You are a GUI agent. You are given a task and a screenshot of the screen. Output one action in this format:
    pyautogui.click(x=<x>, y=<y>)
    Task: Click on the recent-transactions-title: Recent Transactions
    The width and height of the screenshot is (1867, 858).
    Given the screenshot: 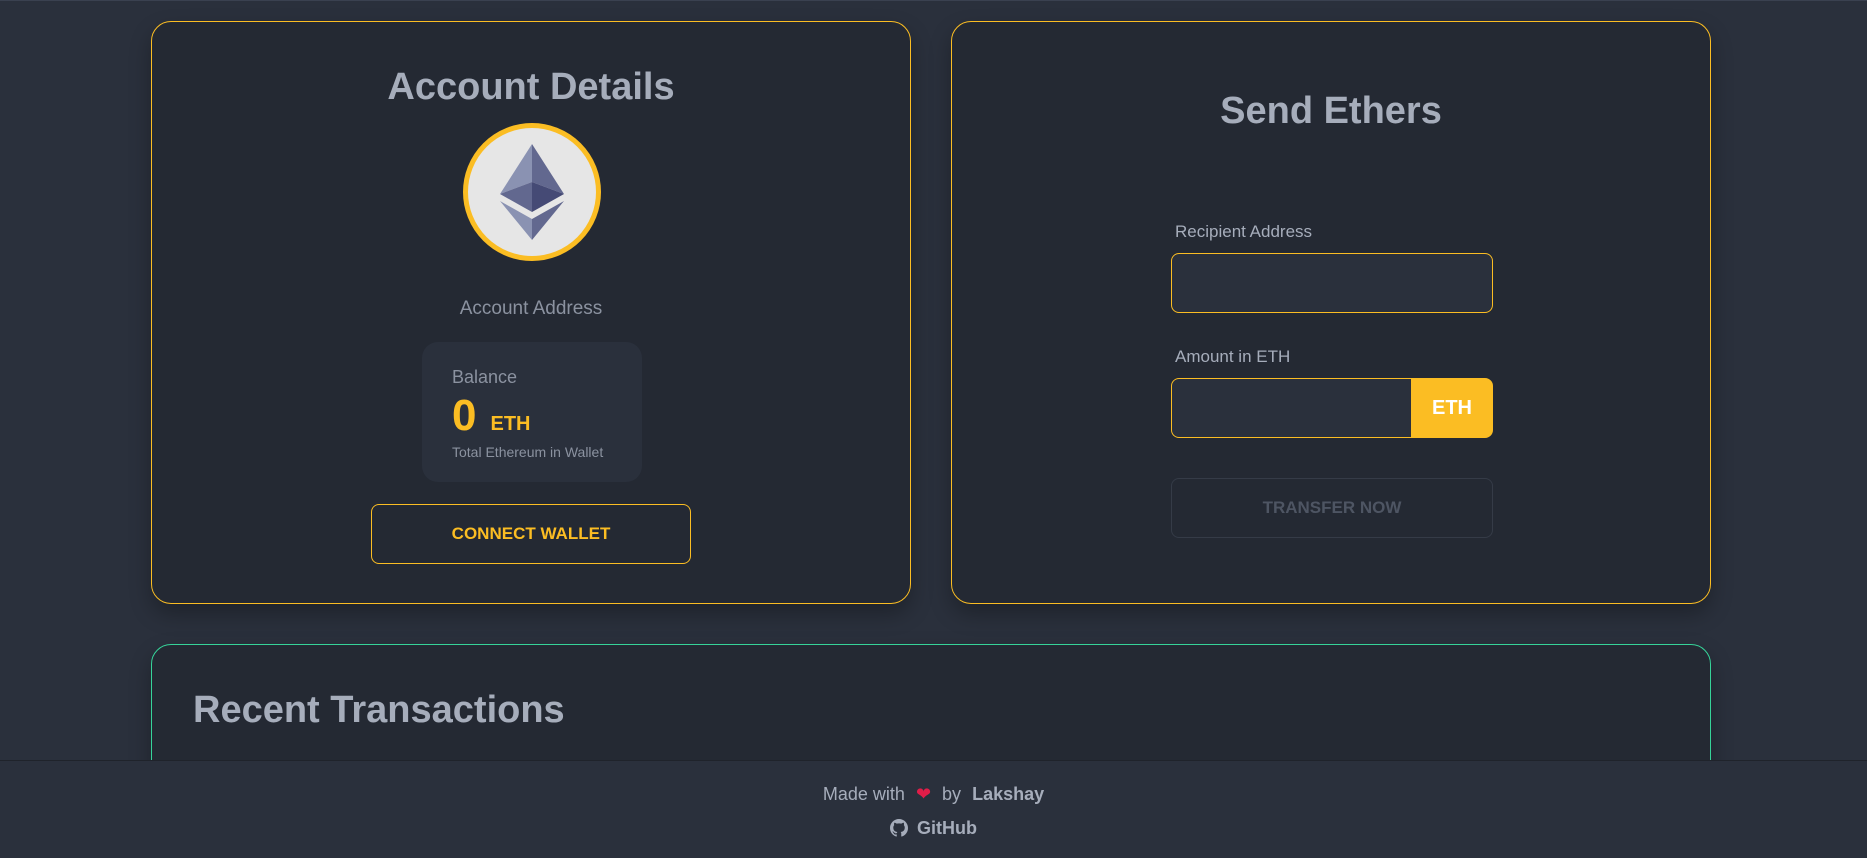 What is the action you would take?
    pyautogui.click(x=379, y=710)
    